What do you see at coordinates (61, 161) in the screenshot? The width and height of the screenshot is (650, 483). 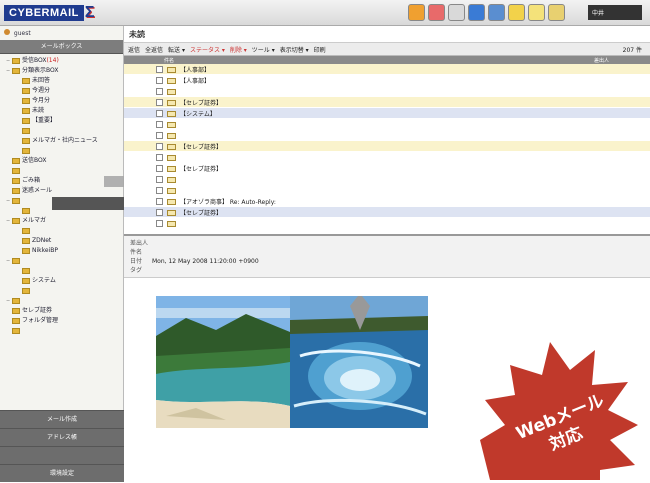 I see `folder-item: 送信BOX` at bounding box center [61, 161].